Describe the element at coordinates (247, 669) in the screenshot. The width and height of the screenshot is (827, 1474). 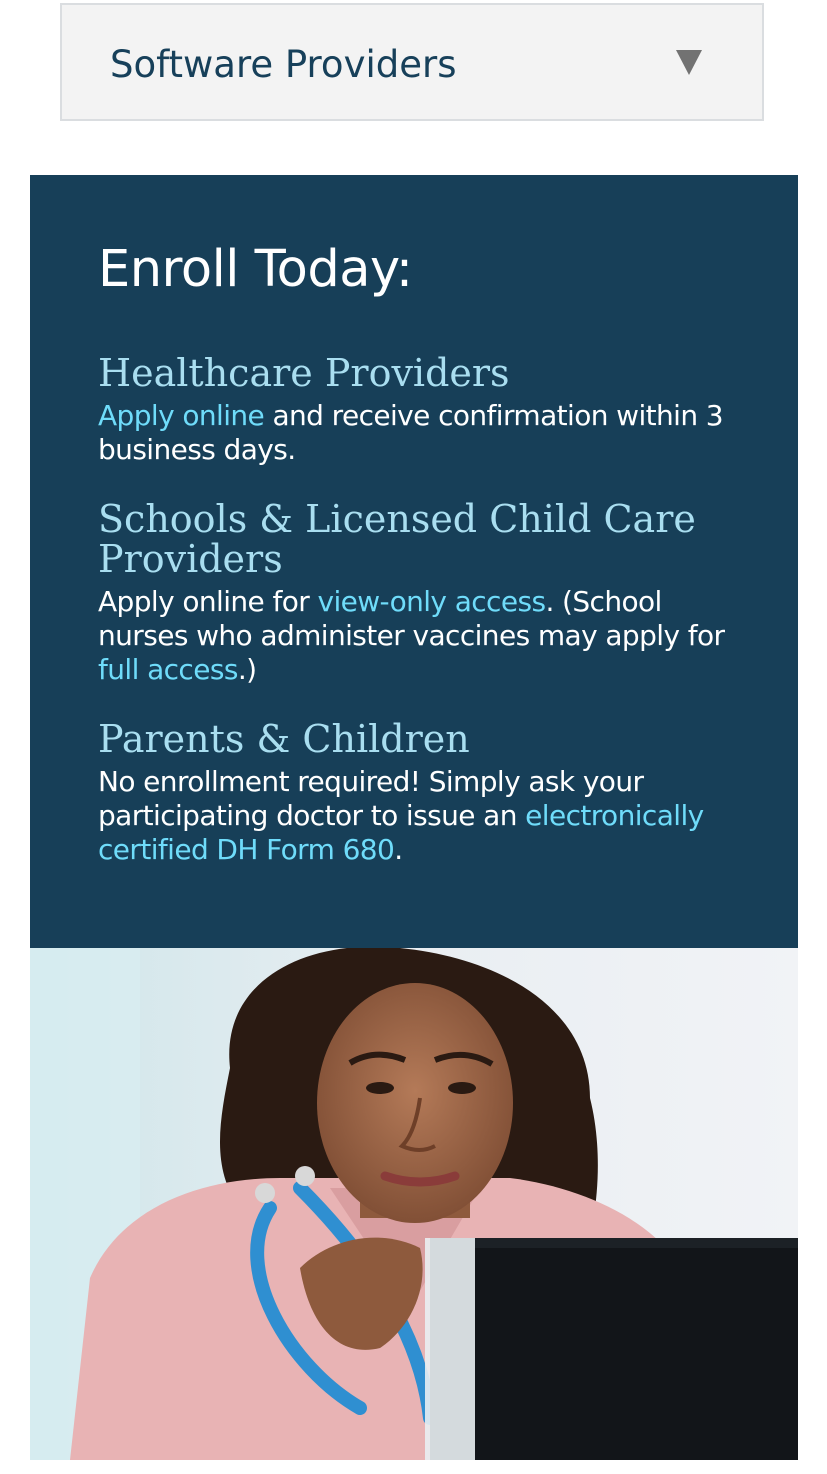
I see `schools-text-after: .)` at that location.